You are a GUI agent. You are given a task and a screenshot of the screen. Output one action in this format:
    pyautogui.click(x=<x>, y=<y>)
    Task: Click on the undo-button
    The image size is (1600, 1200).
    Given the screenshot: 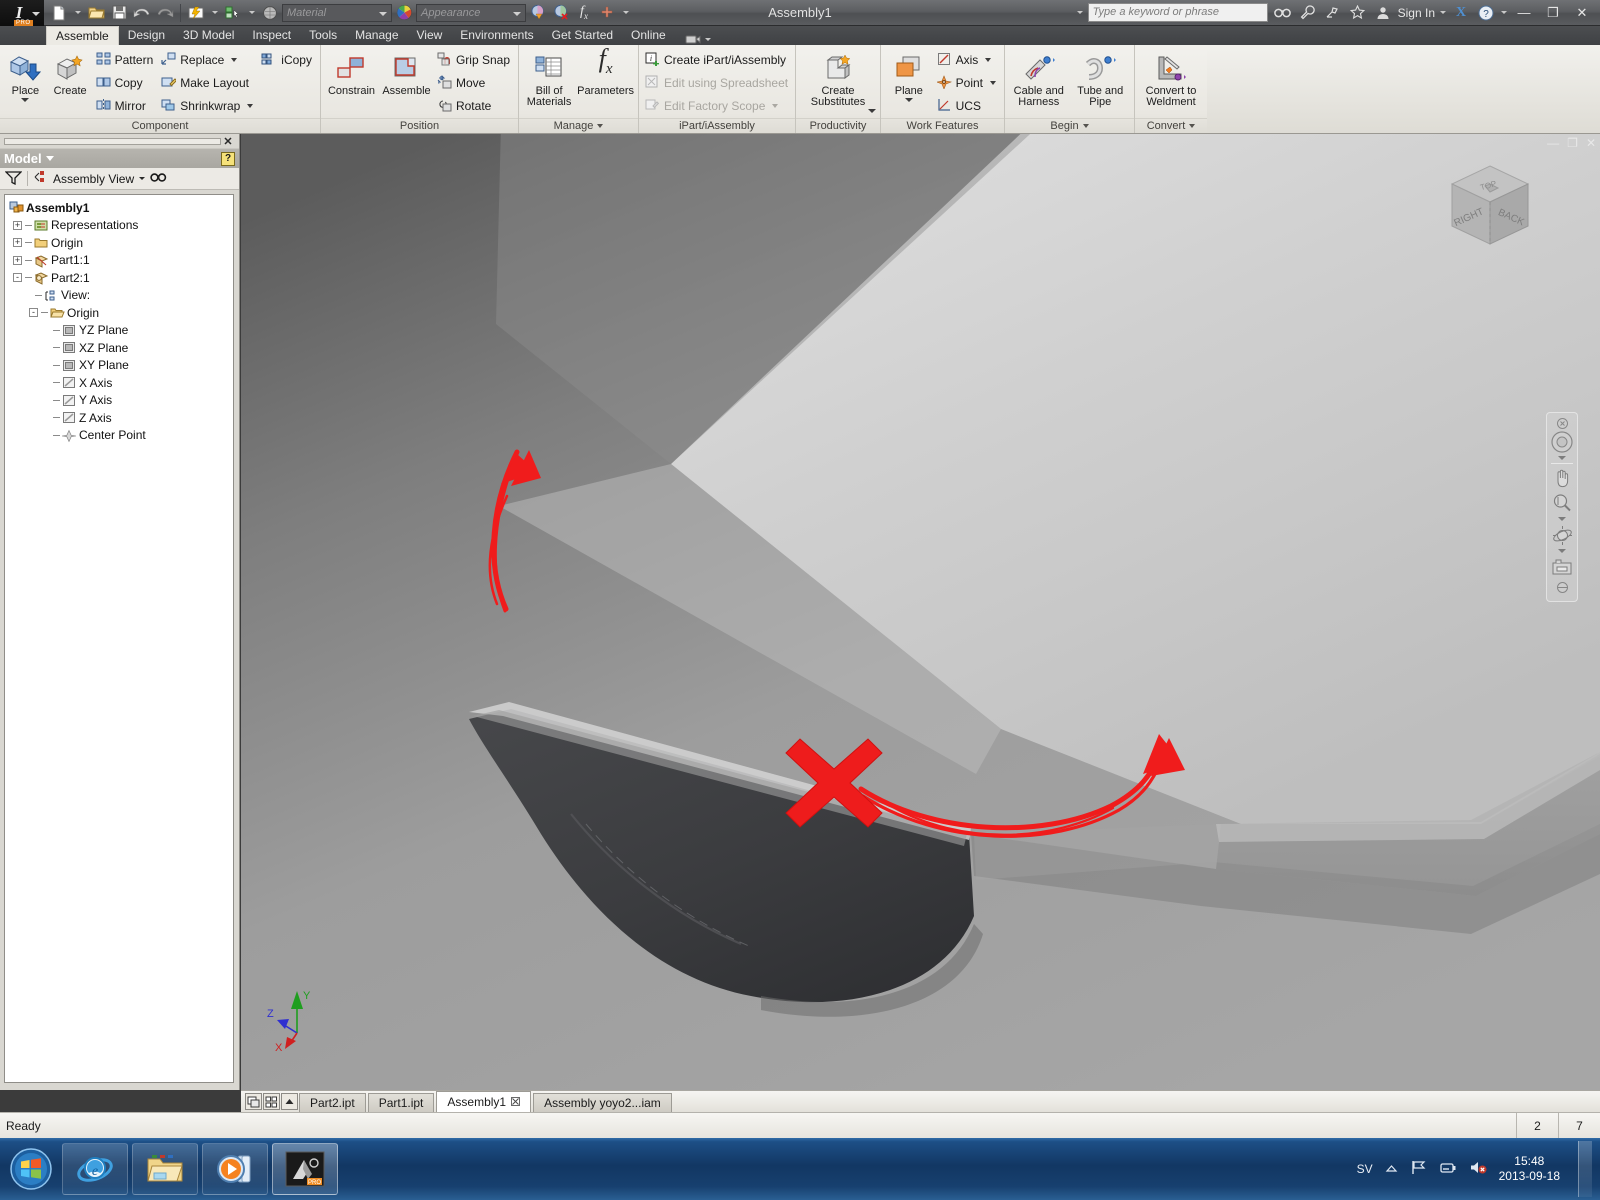 What is the action you would take?
    pyautogui.click(x=142, y=13)
    